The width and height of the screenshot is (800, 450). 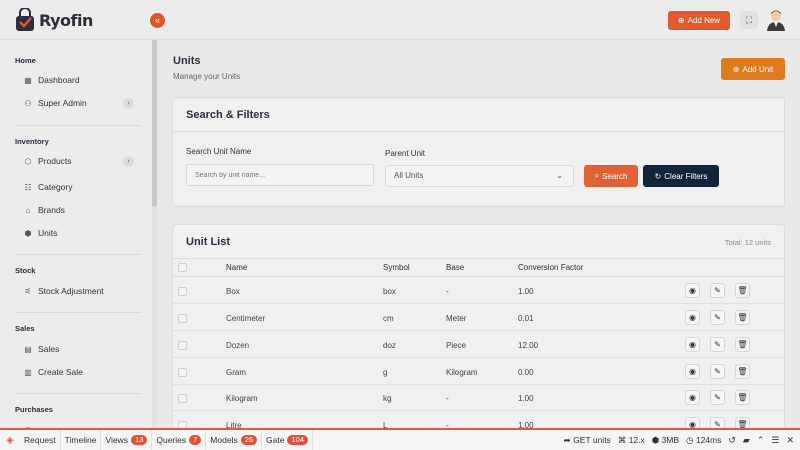 What do you see at coordinates (287, 440) in the screenshot?
I see `debug-tab-gate: Gate 104` at bounding box center [287, 440].